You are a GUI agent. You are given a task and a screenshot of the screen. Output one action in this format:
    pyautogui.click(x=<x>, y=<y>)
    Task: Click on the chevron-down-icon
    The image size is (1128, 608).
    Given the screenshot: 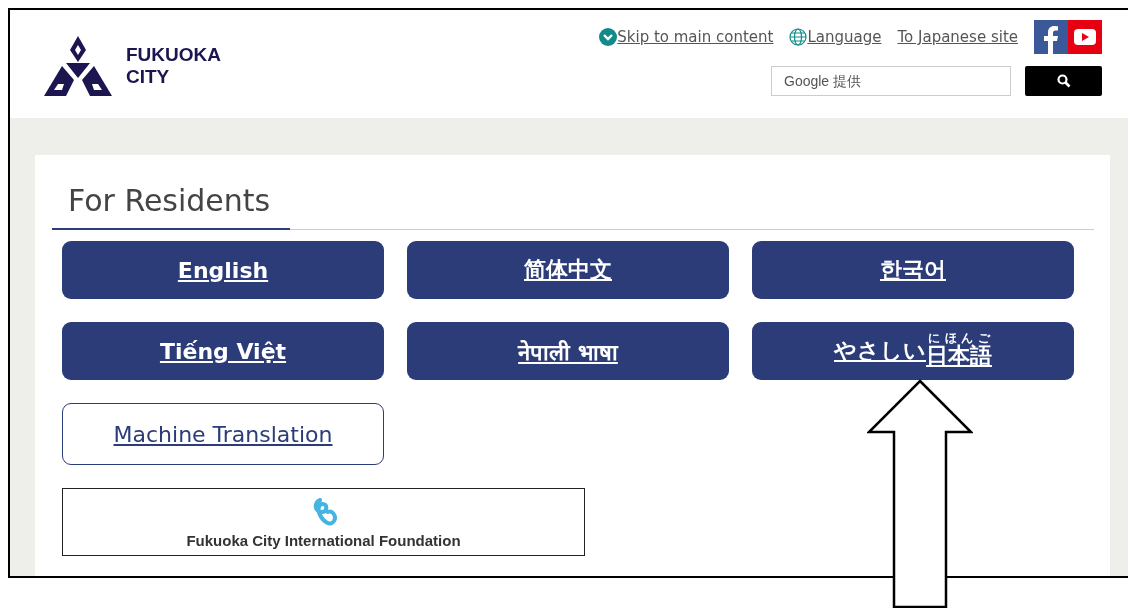 What is the action you would take?
    pyautogui.click(x=608, y=37)
    